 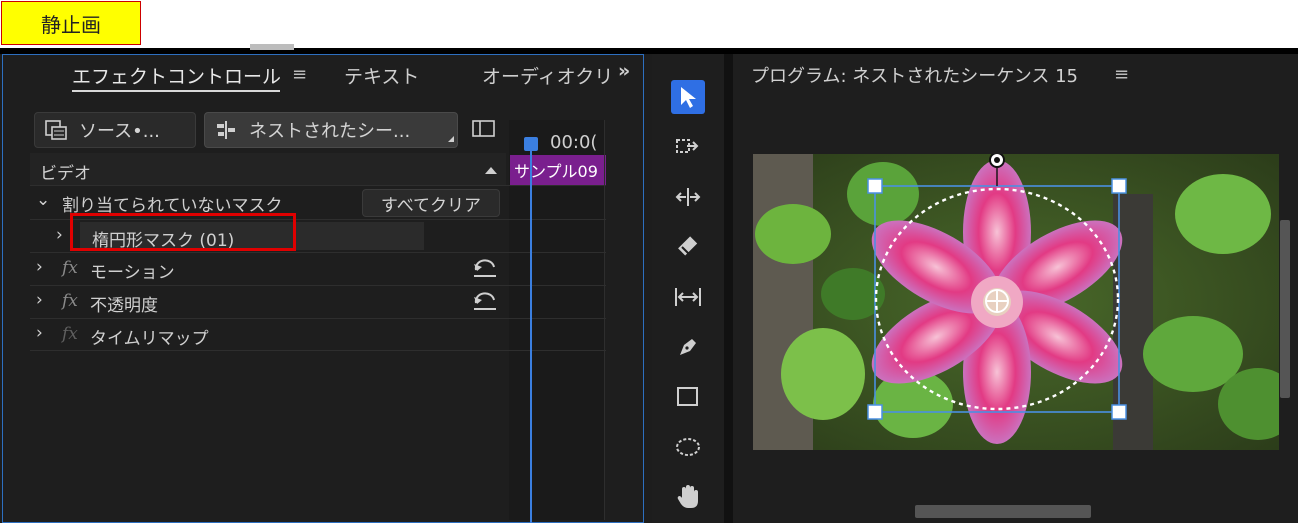 I want to click on still-image-label: 静止画, so click(x=71, y=23).